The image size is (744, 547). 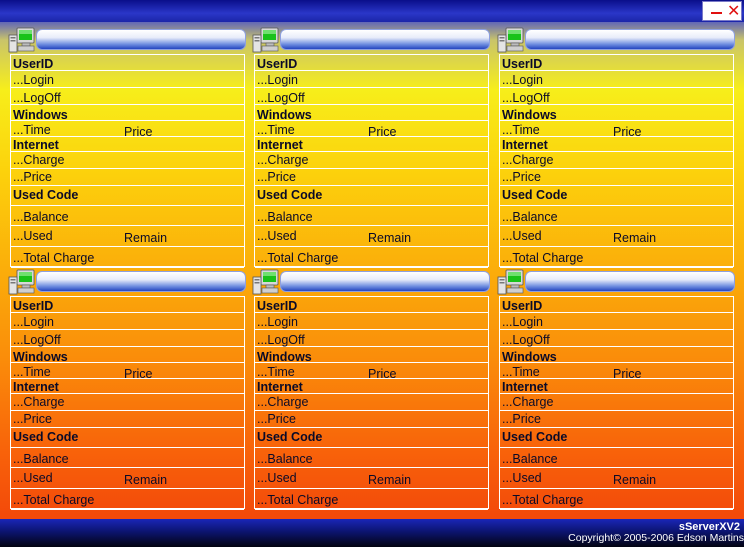 I want to click on row-price: ...Price, so click(x=616, y=177).